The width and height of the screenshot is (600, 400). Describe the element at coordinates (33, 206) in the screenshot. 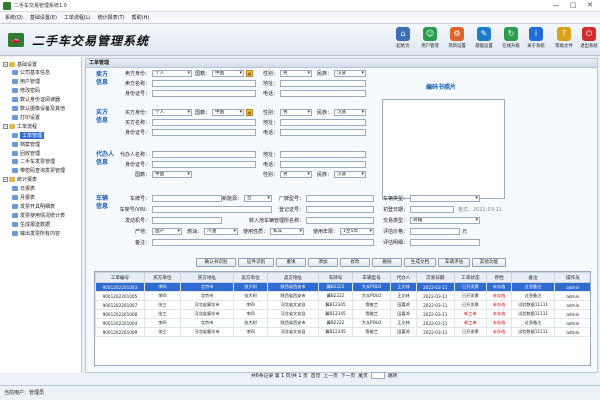

I see `tree-item: 发票开具明细表` at that location.